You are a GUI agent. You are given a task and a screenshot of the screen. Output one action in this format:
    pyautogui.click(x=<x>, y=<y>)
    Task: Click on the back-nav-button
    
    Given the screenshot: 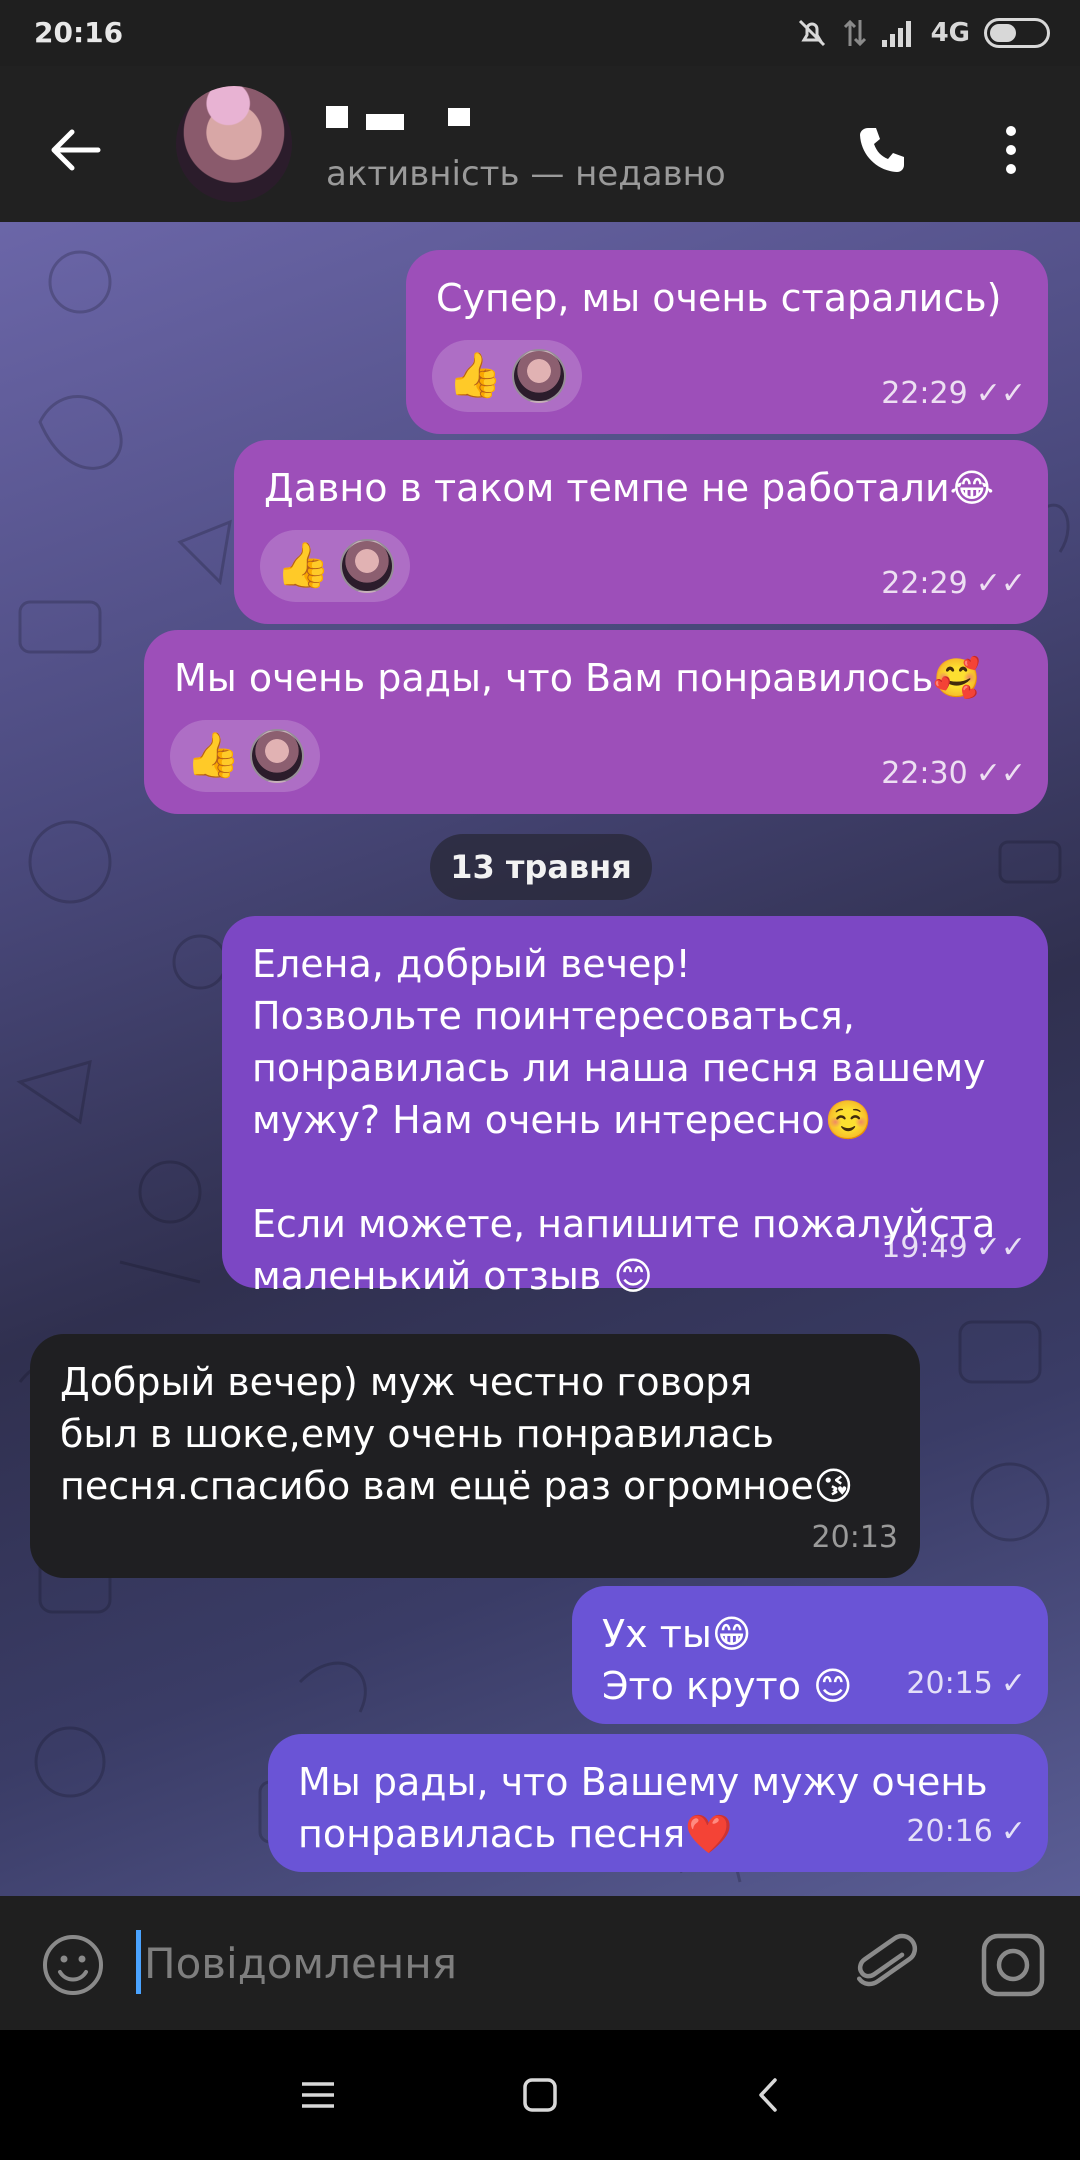 What is the action you would take?
    pyautogui.click(x=768, y=2095)
    